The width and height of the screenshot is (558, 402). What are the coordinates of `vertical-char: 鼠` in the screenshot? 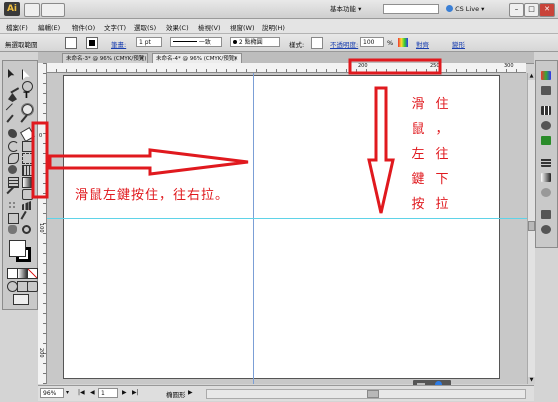 It's located at (418, 129).